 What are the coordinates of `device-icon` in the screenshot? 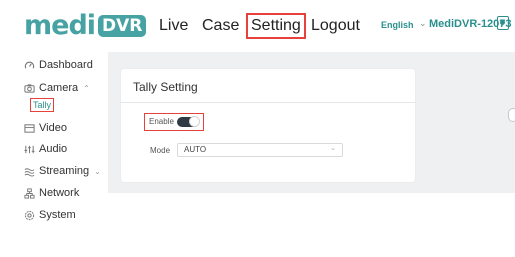 It's located at (503, 23).